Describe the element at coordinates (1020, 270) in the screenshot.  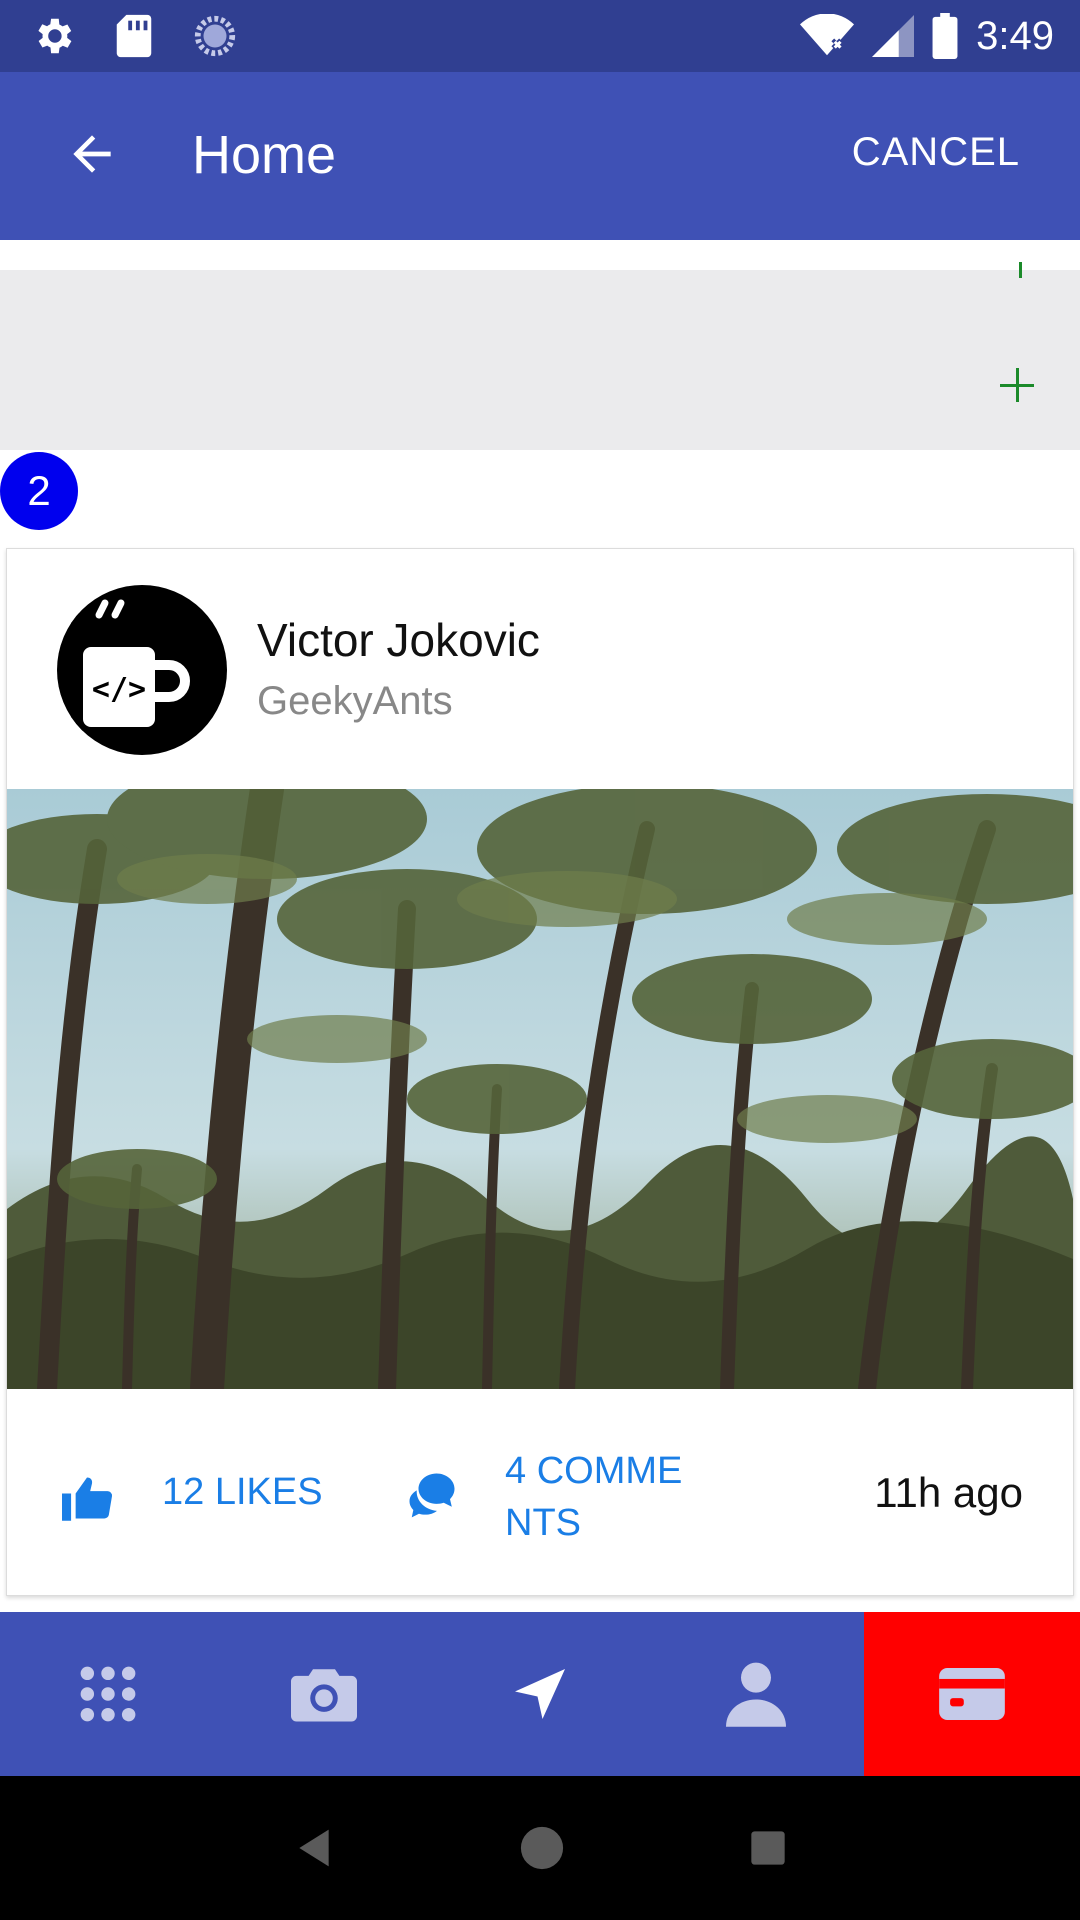
I see `partial-plus-icon` at that location.